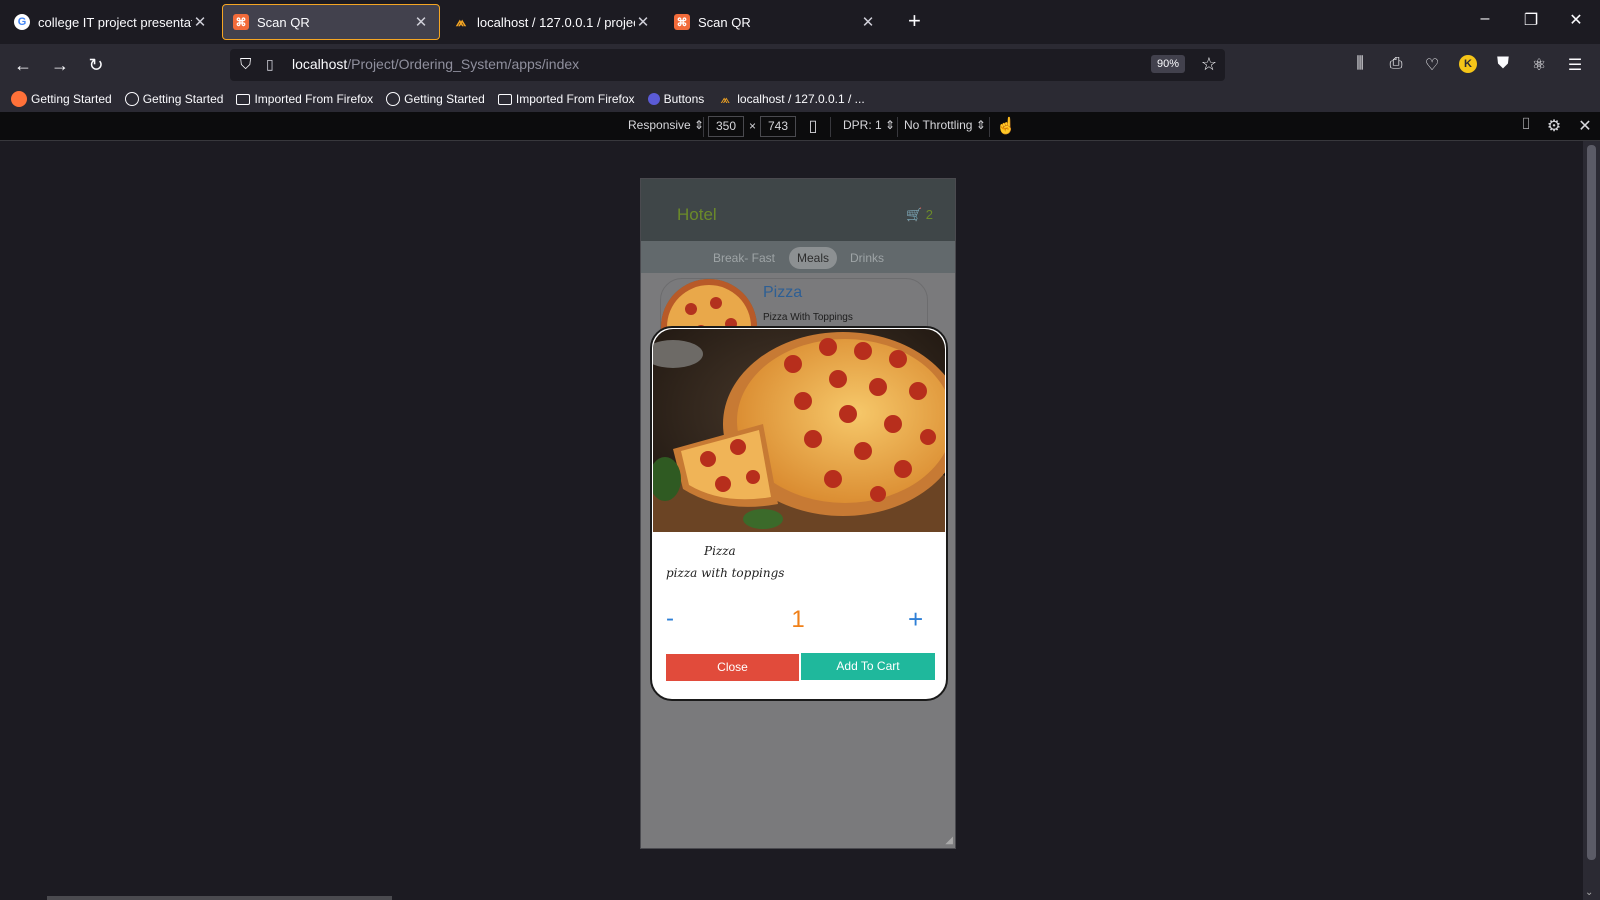 Image resolution: width=1600 pixels, height=900 pixels. I want to click on dpr-selector: DPR: 1 ⇕, so click(869, 125).